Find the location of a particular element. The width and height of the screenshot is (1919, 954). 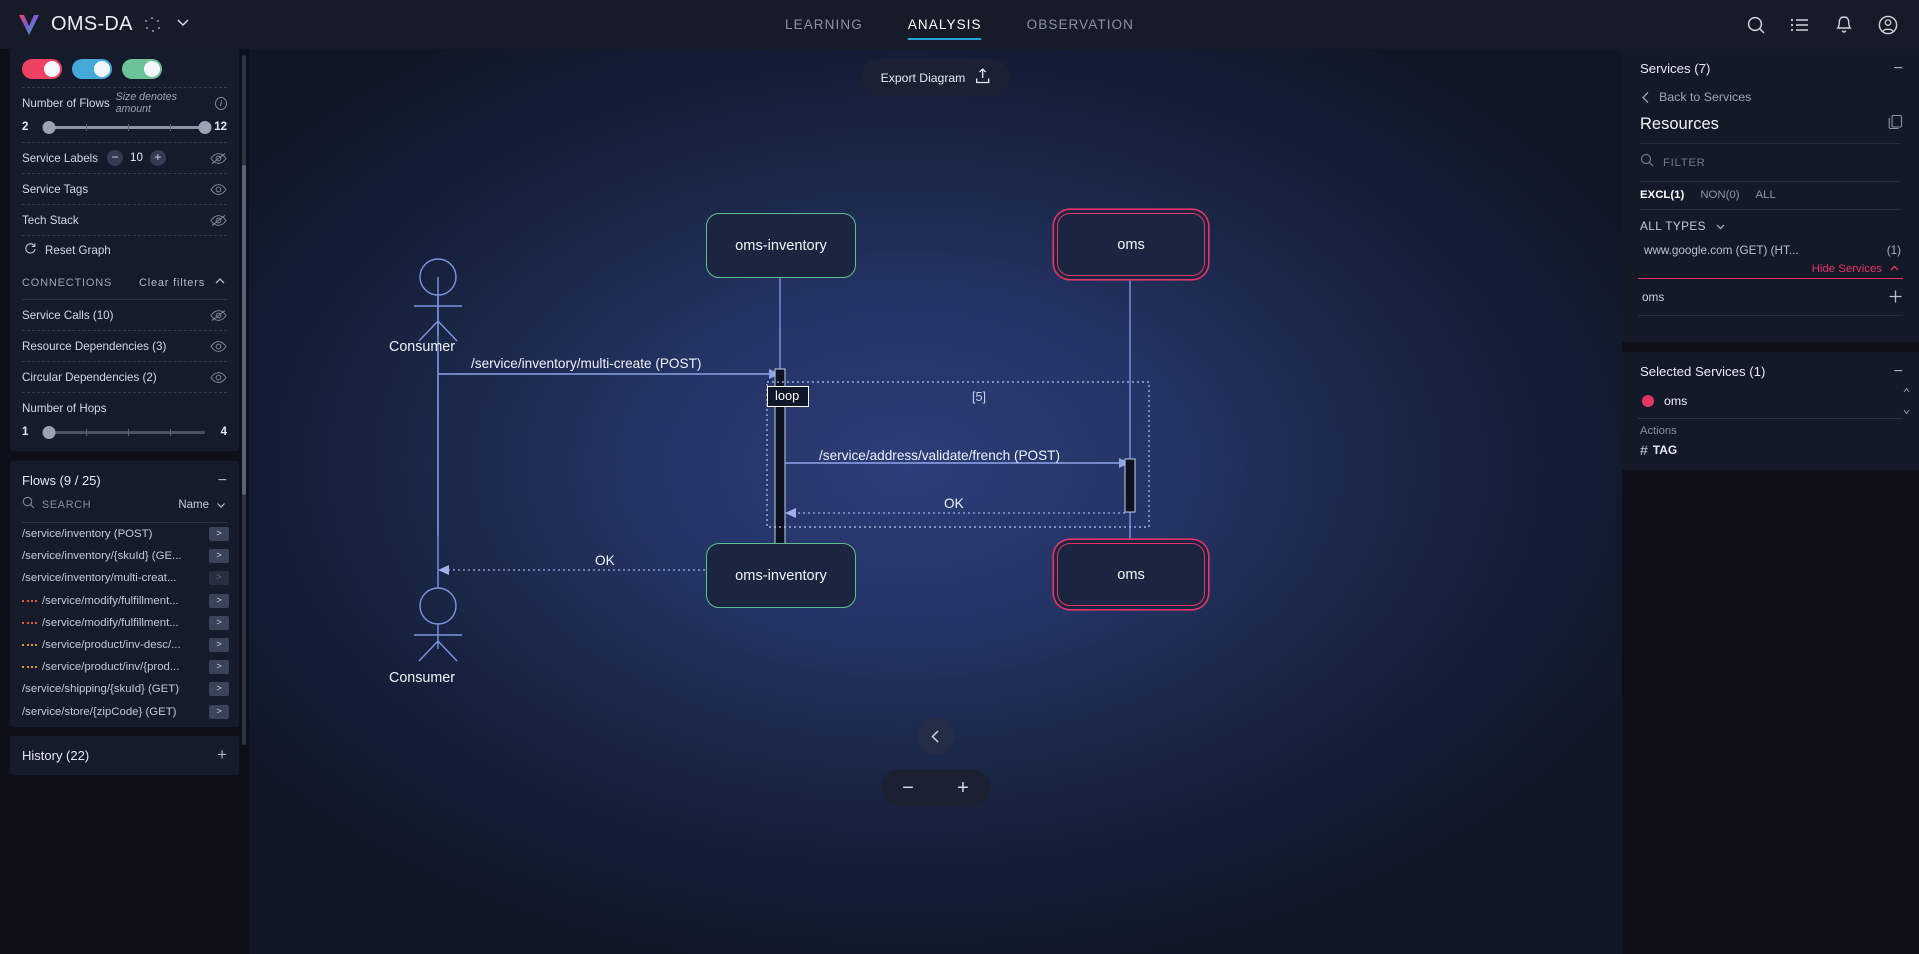

sidebar-scrollbar is located at coordinates (244, 400).